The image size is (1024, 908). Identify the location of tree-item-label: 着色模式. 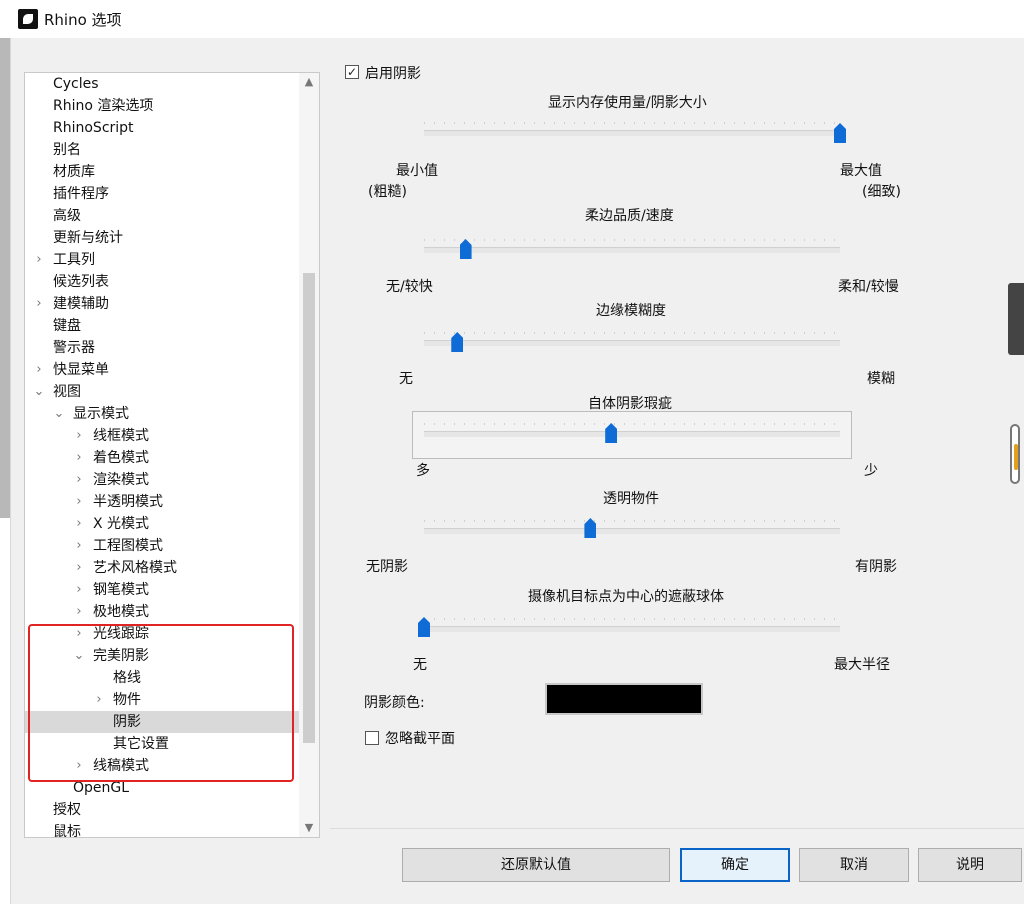
(121, 458).